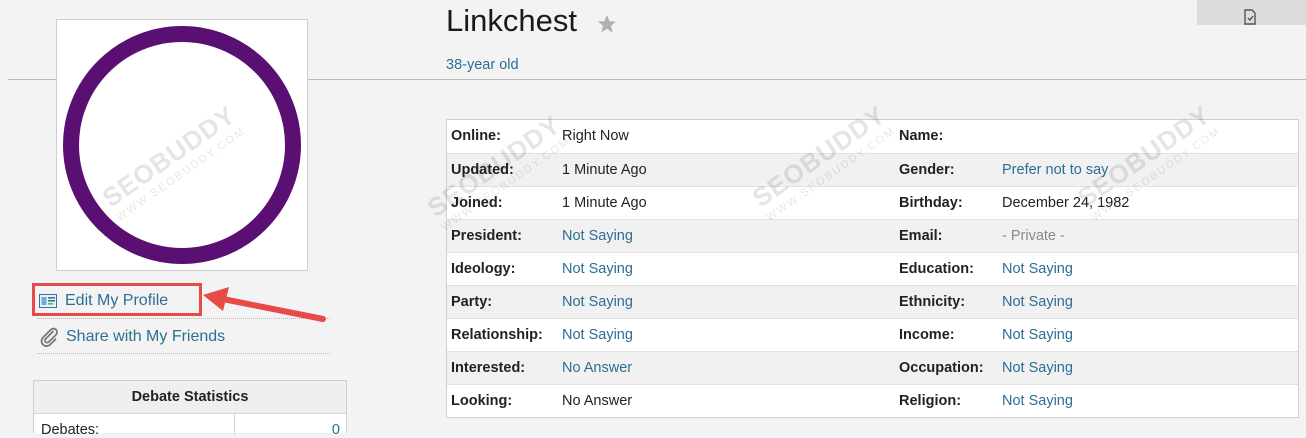 The image size is (1306, 438). I want to click on table-row: Online: Right Now Name:, so click(872, 136).